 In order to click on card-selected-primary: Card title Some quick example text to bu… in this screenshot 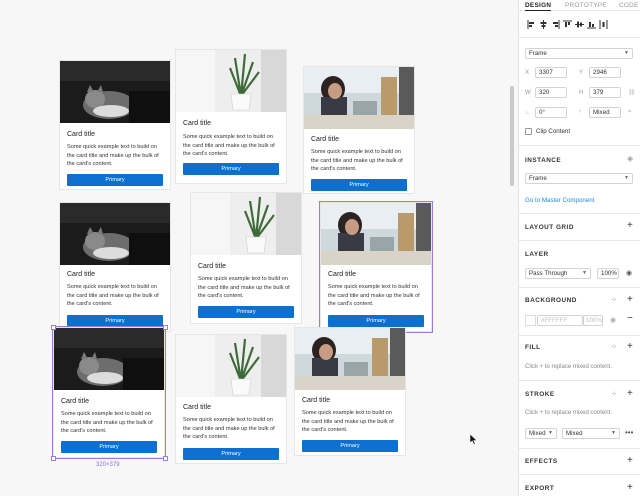, I will do `click(109, 392)`.